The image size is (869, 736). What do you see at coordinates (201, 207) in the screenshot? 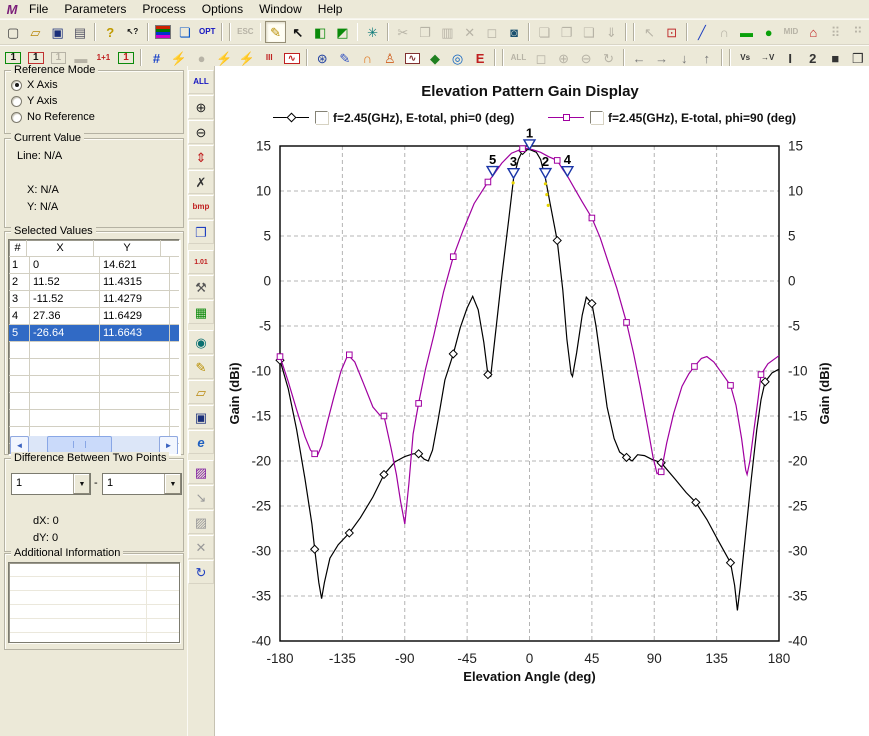
I see `export-bmp-icon: bmp` at bounding box center [201, 207].